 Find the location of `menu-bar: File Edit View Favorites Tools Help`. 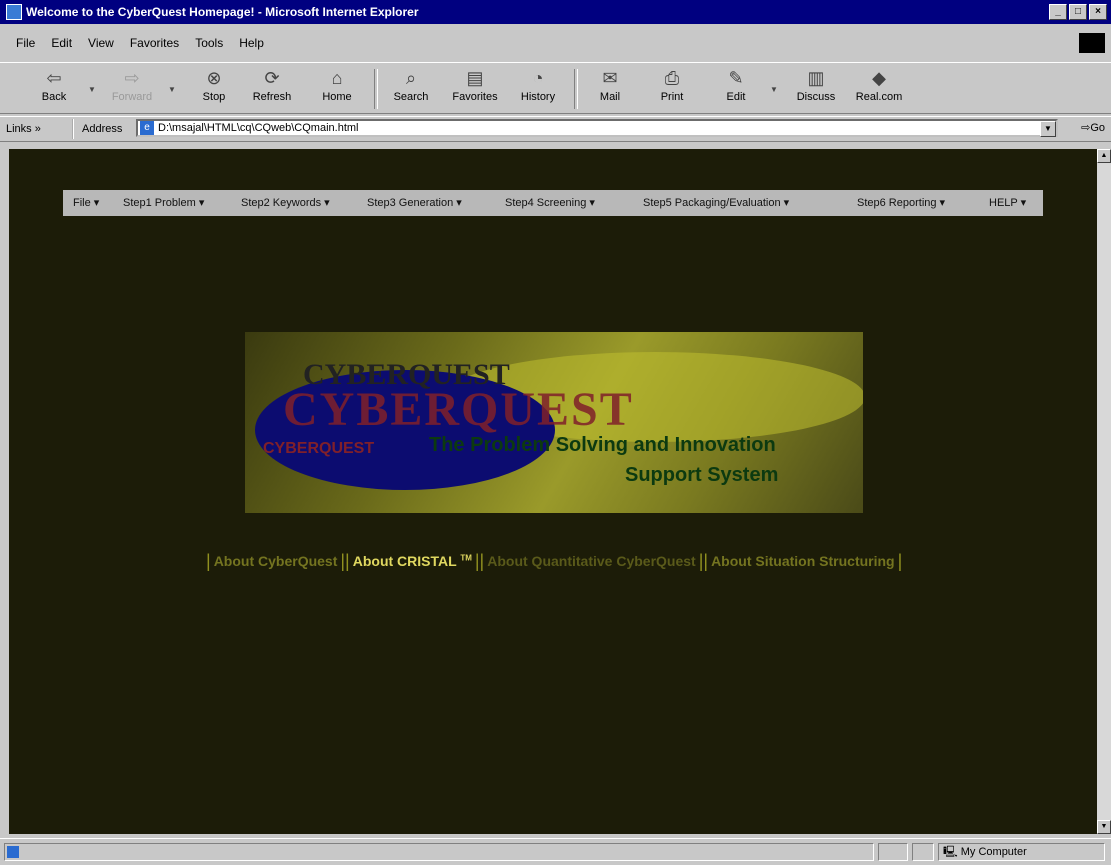

menu-bar: File Edit View Favorites Tools Help is located at coordinates (555, 43).